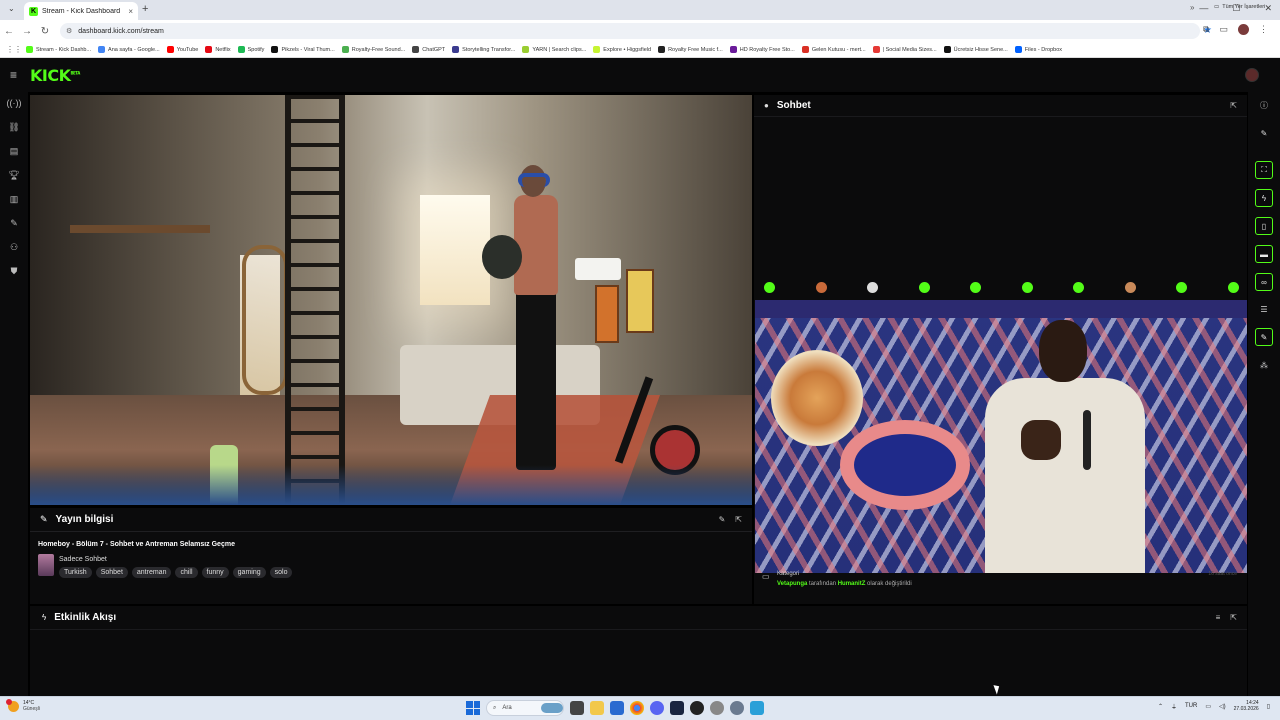  What do you see at coordinates (1264, 133) in the screenshot?
I see `edit-pencil-icon: ✎` at bounding box center [1264, 133].